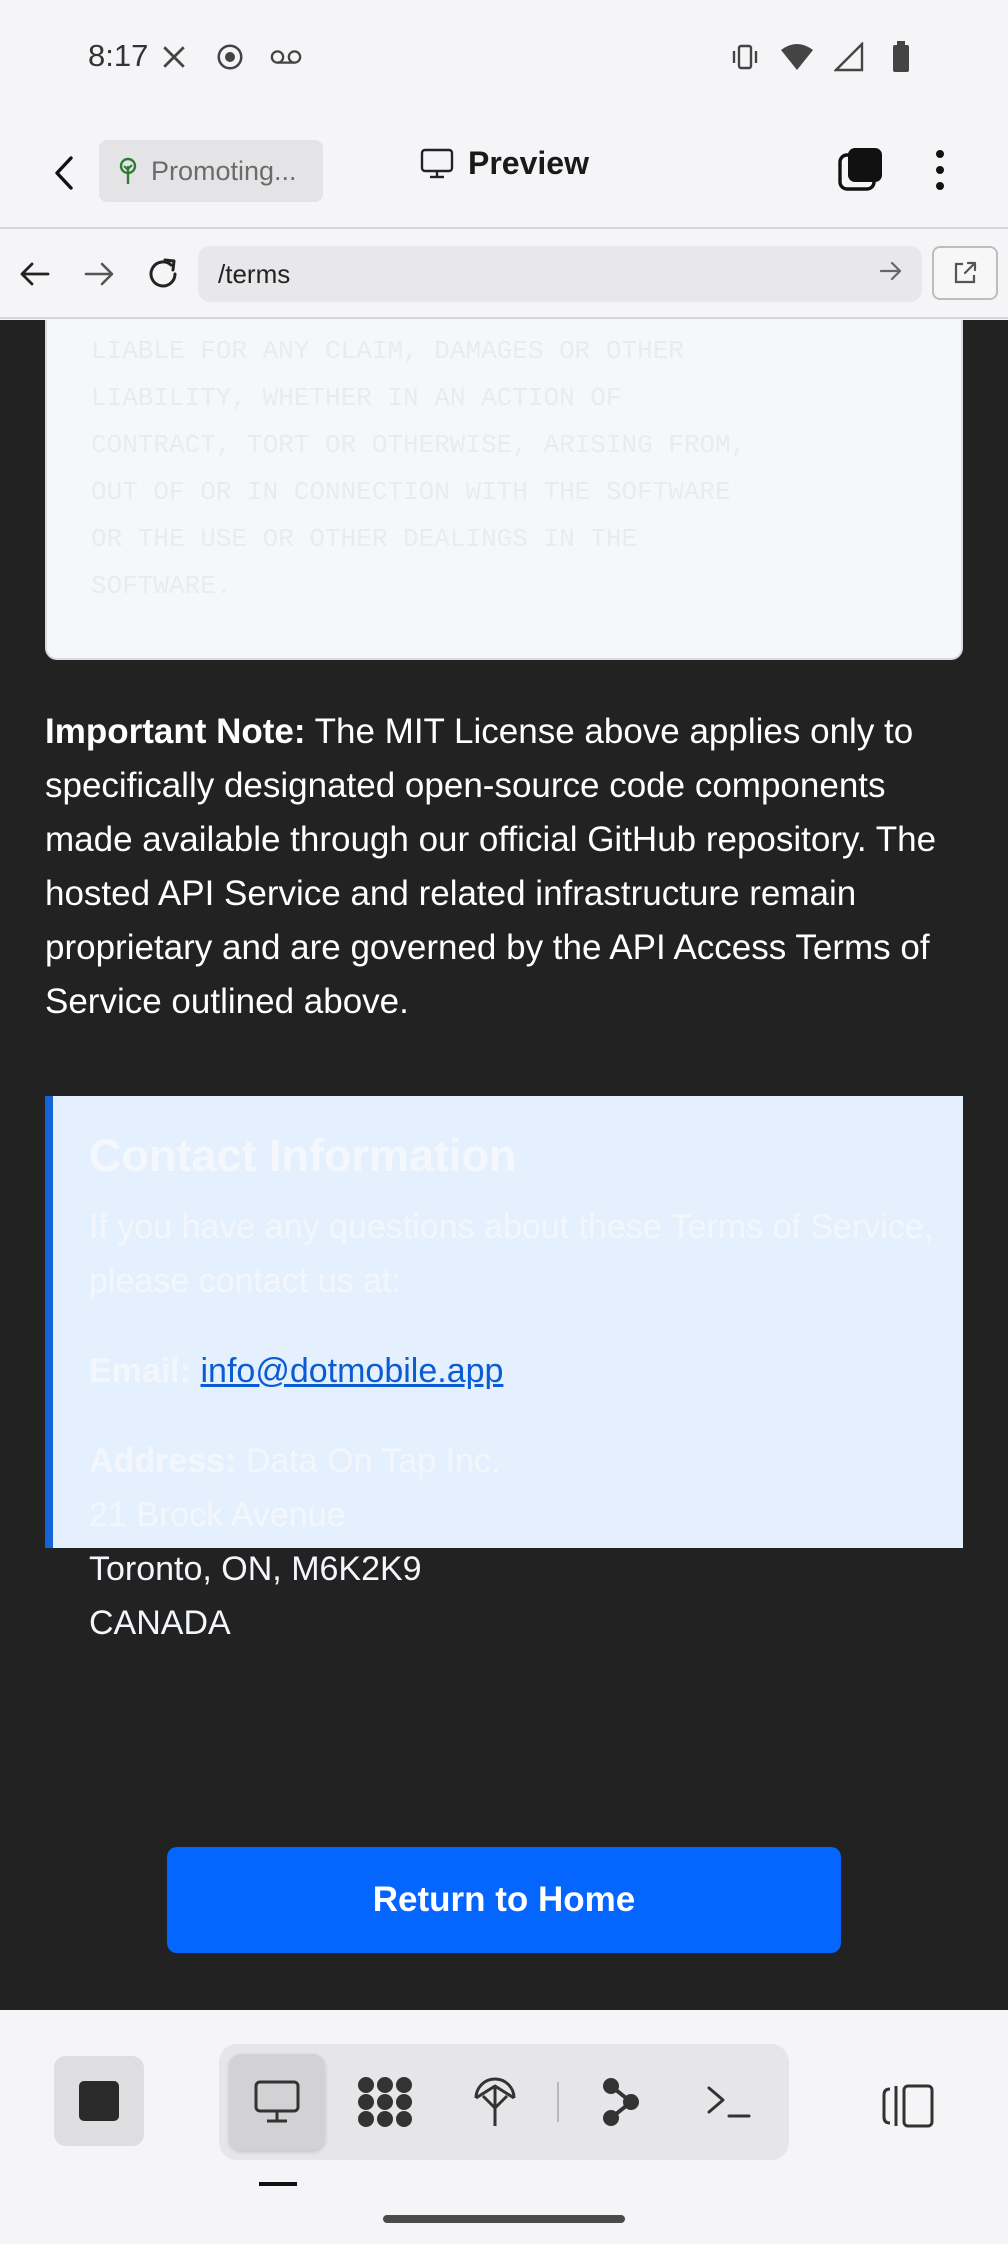  What do you see at coordinates (175, 731) in the screenshot?
I see `note-label: Important Note:` at bounding box center [175, 731].